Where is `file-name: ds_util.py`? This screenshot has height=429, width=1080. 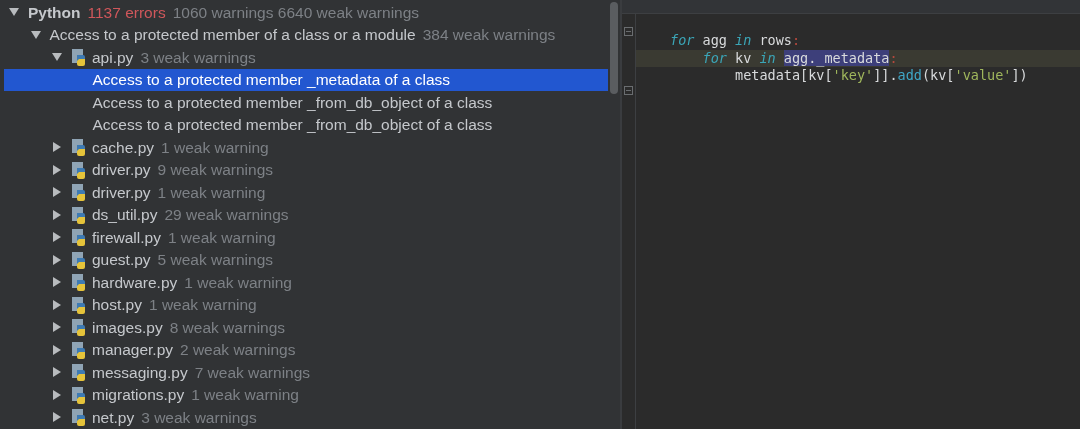
file-name: ds_util.py is located at coordinates (125, 215).